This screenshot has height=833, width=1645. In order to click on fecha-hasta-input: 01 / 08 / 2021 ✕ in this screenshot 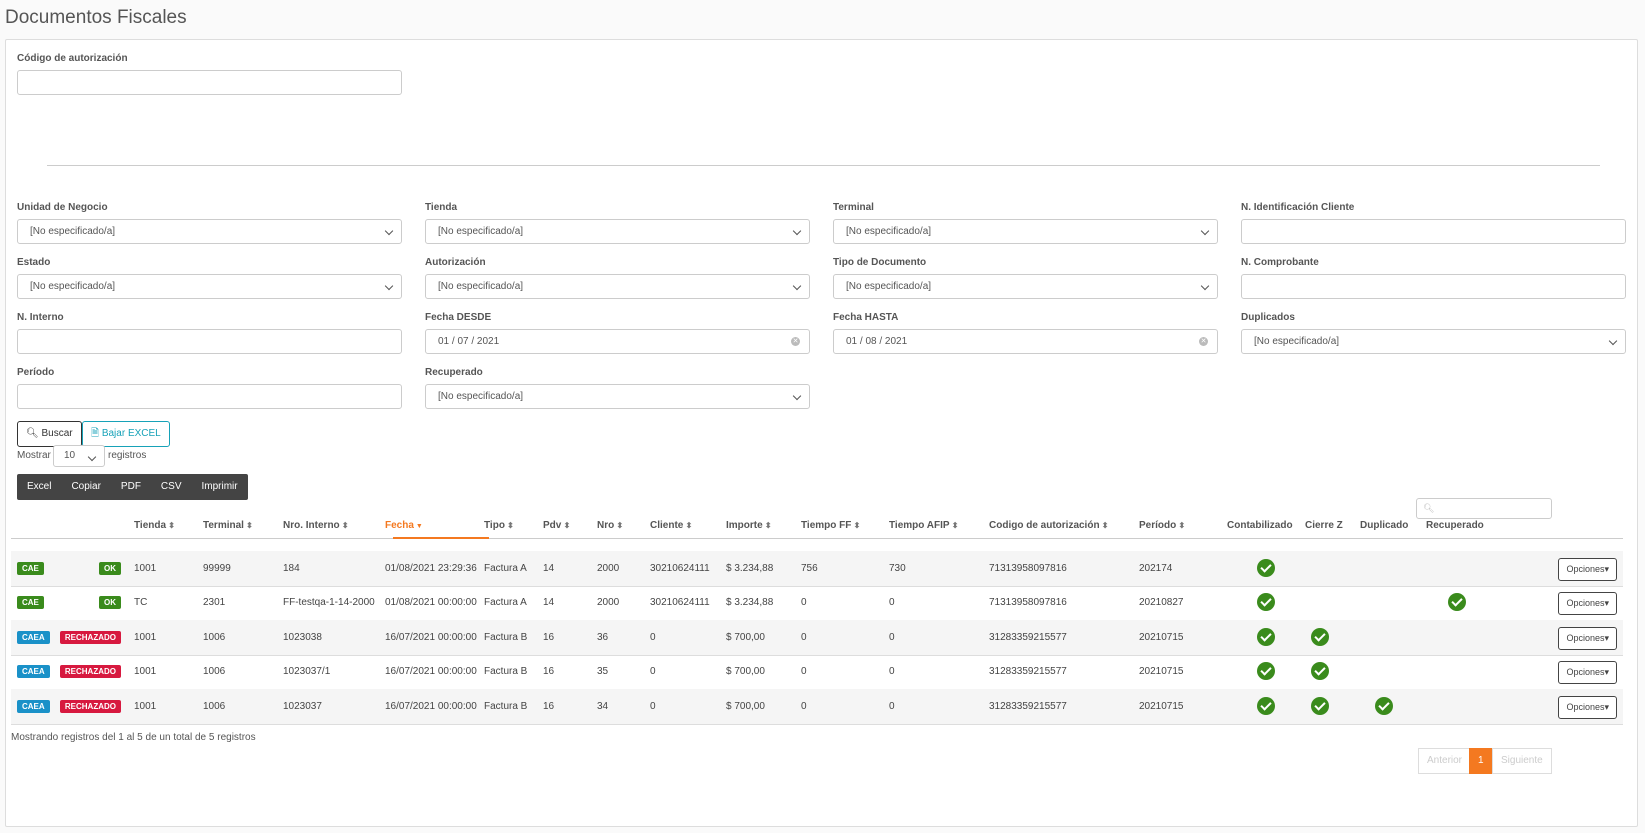, I will do `click(1025, 341)`.